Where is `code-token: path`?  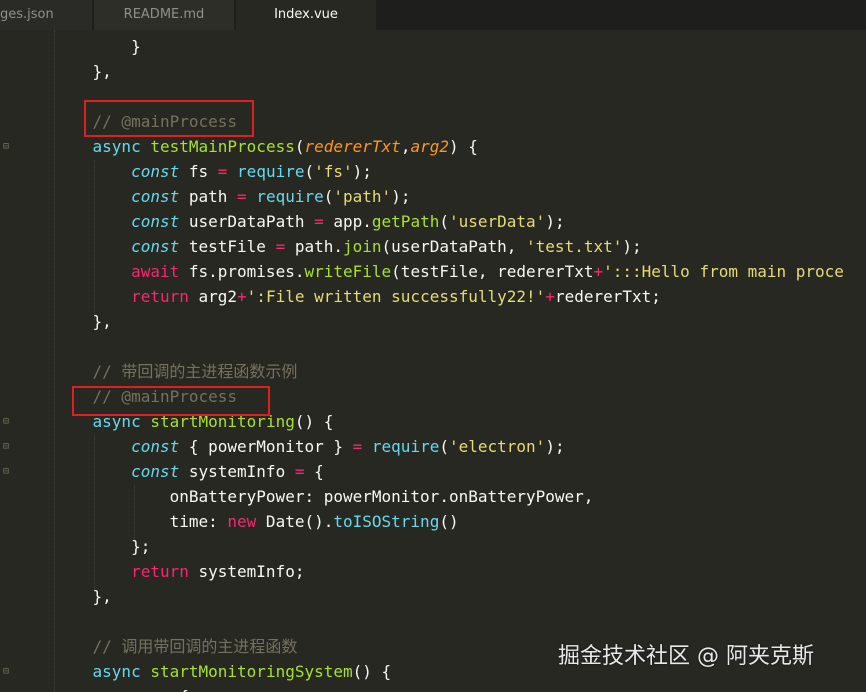 code-token: path is located at coordinates (208, 196).